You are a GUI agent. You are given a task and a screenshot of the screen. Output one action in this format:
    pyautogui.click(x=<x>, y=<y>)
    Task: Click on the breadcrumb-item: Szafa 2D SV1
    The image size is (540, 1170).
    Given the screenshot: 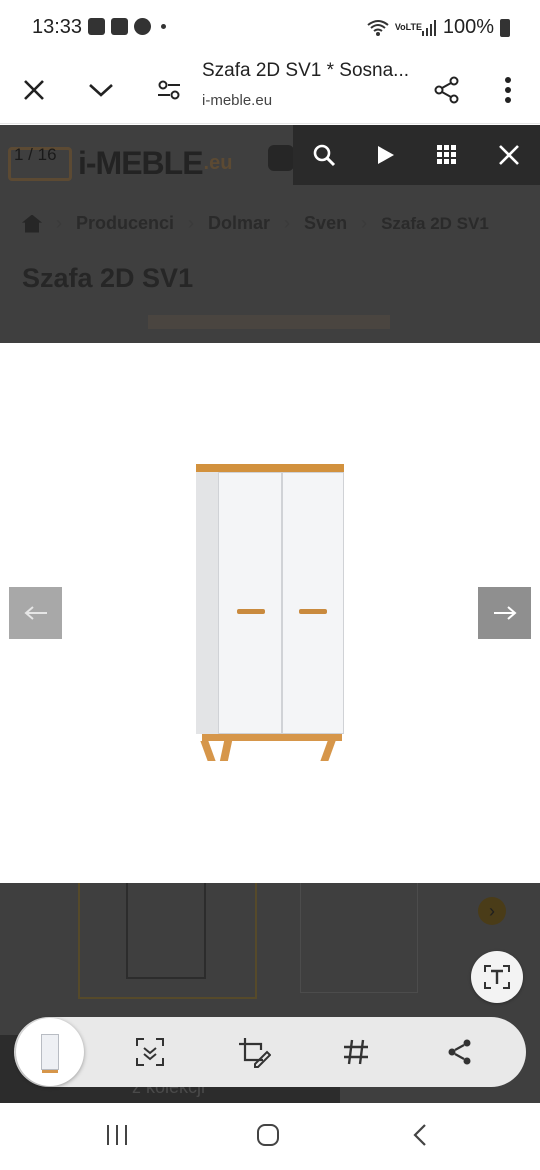 What is the action you would take?
    pyautogui.click(x=435, y=223)
    